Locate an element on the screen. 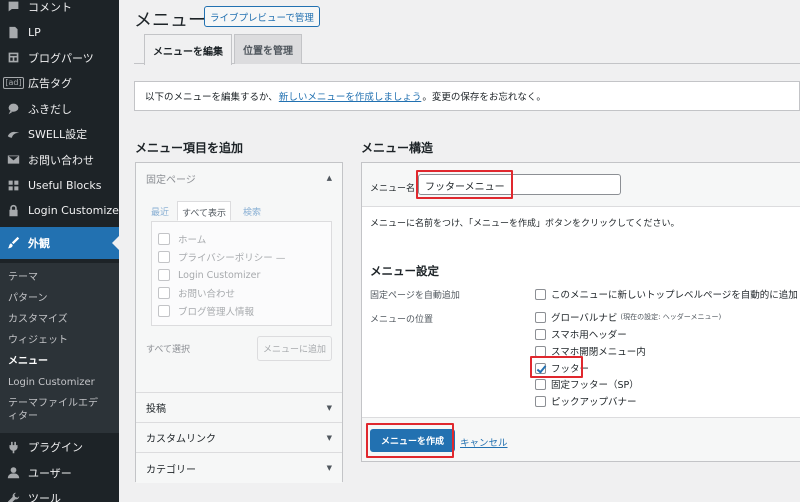 The image size is (800, 502). list-item: ホーム is located at coordinates (244, 239).